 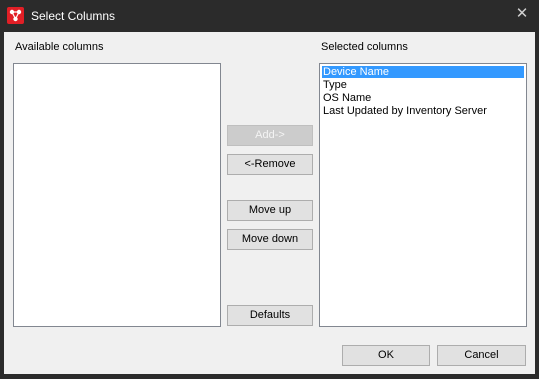 I want to click on list-item: OS Name, so click(x=346, y=98).